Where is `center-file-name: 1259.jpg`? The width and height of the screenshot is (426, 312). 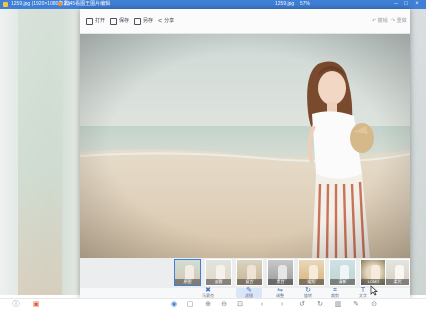
center-file-name: 1259.jpg is located at coordinates (285, 4).